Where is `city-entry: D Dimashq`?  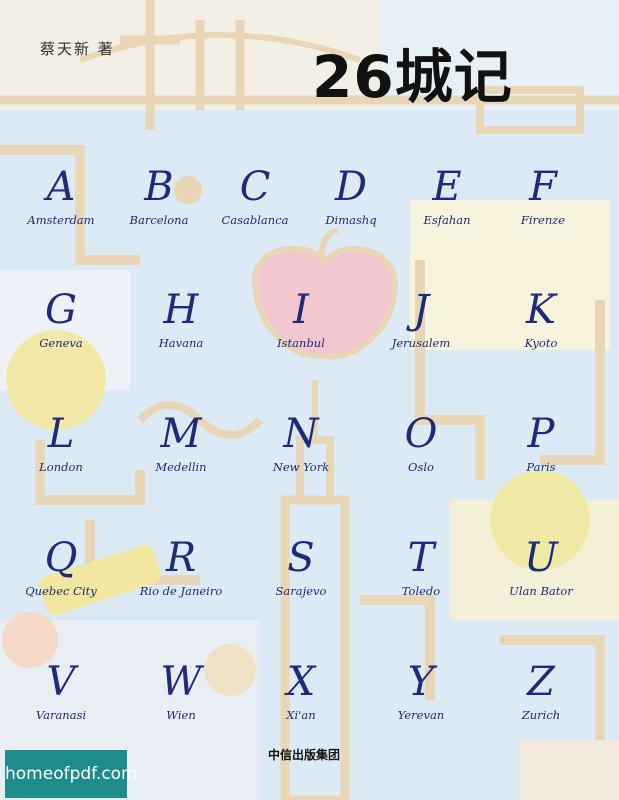
city-entry: D Dimashq is located at coordinates (351, 196).